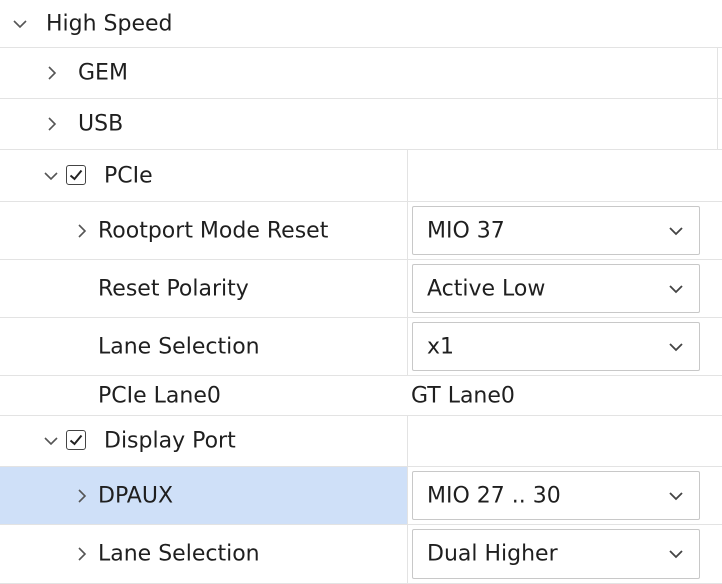 The width and height of the screenshot is (722, 584). What do you see at coordinates (492, 554) in the screenshot?
I see `select-value: Dual Higher` at bounding box center [492, 554].